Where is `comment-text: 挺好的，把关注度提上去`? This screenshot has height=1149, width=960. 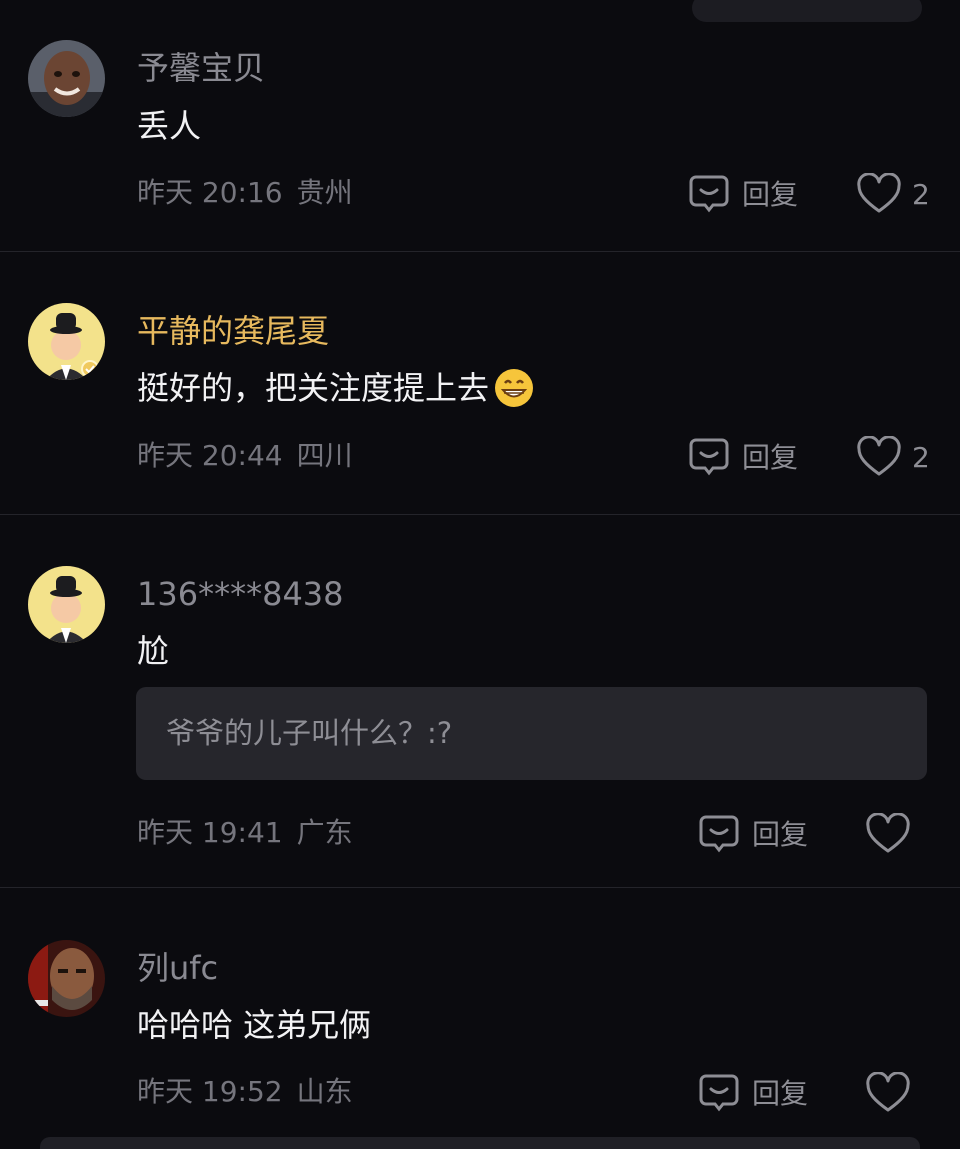 comment-text: 挺好的，把关注度提上去 is located at coordinates (336, 388).